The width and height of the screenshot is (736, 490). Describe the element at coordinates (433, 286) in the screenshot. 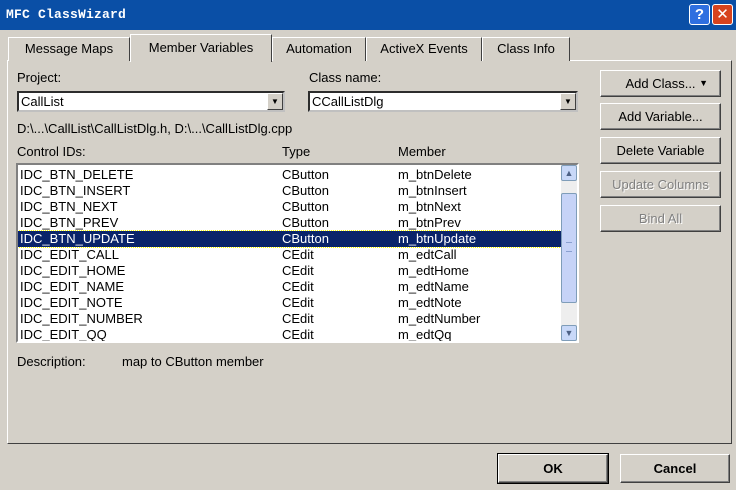

I see `member-name: m_edtName` at that location.